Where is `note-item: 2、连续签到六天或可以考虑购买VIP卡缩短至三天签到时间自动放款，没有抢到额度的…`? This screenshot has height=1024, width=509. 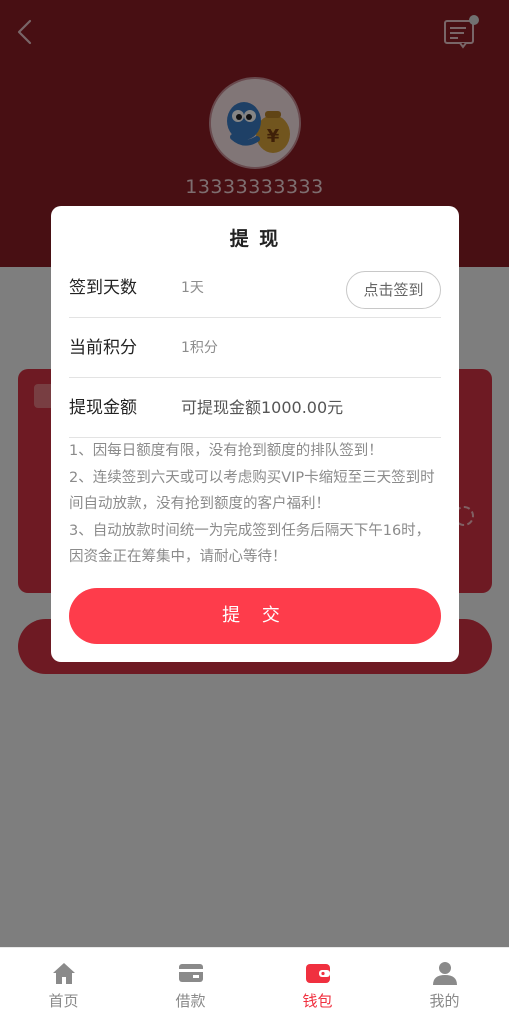
note-item: 2、连续签到六天或可以考虑购买VIP卡缩短至三天签到时间自动放款，没有抢到额度的… is located at coordinates (252, 491).